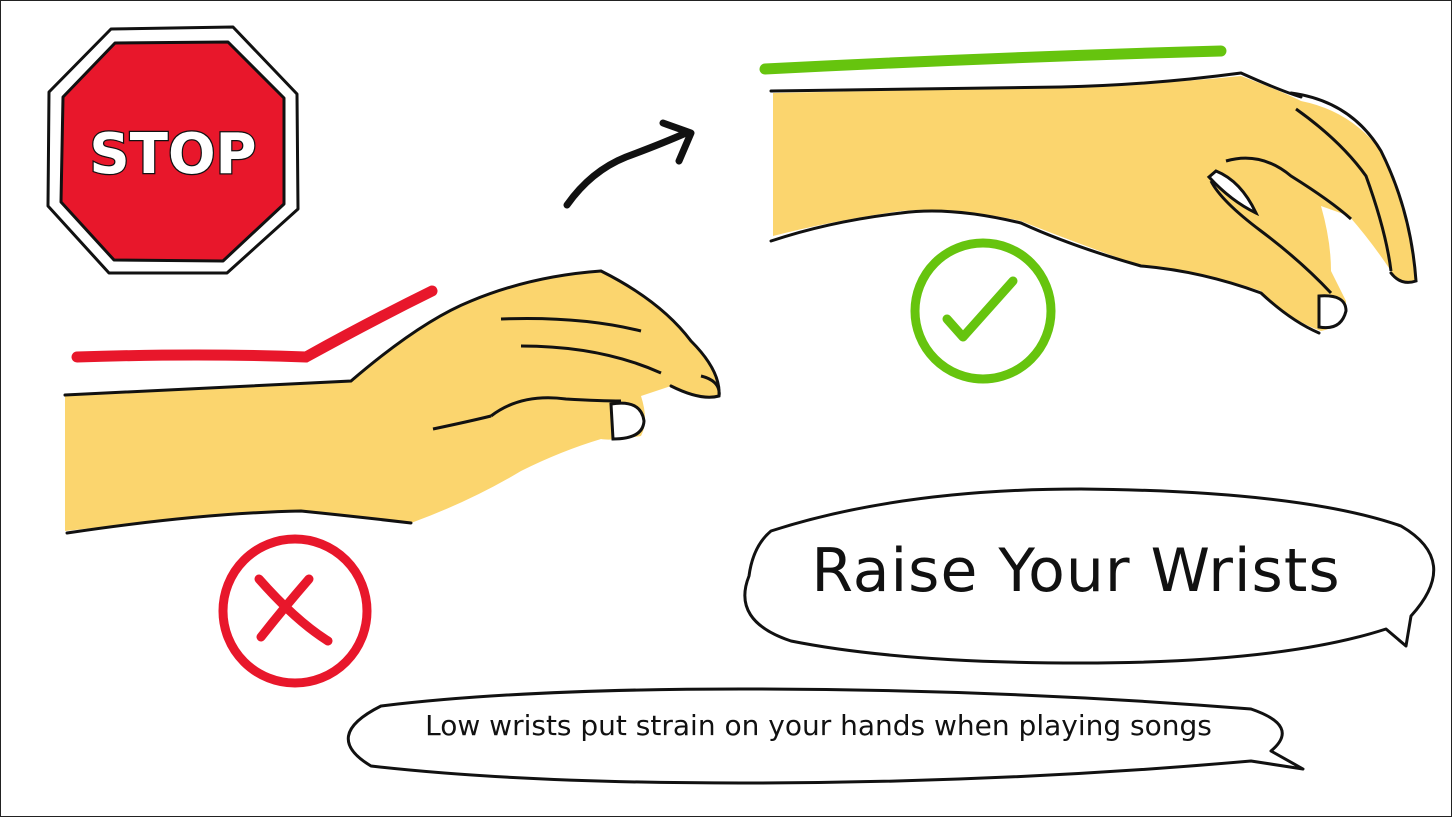 The width and height of the screenshot is (1452, 817). What do you see at coordinates (1076, 571) in the screenshot?
I see `title-text: Raise Your Wrists` at bounding box center [1076, 571].